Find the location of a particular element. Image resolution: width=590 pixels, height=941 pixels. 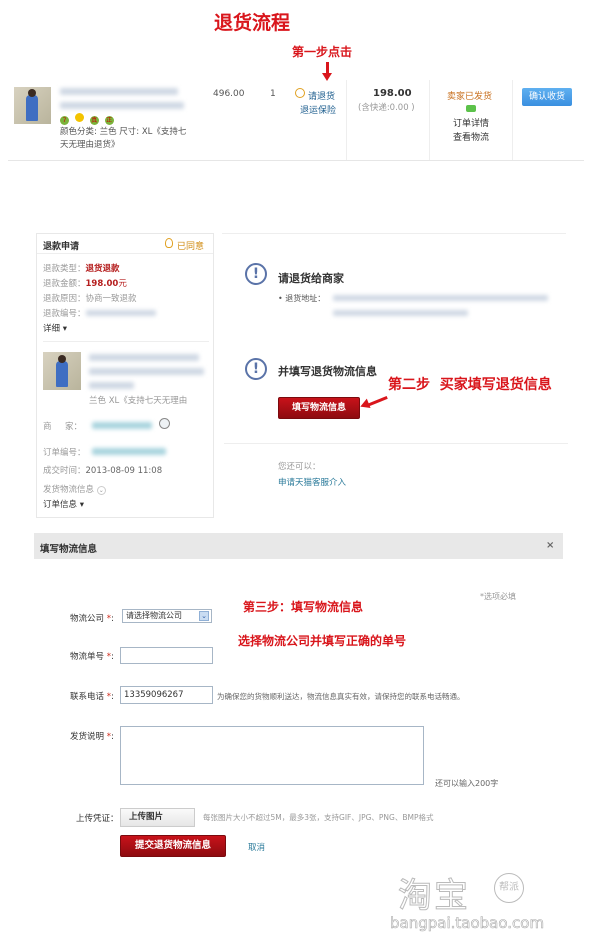

tracking-label: 物流单号 *: is located at coordinates (92, 657).